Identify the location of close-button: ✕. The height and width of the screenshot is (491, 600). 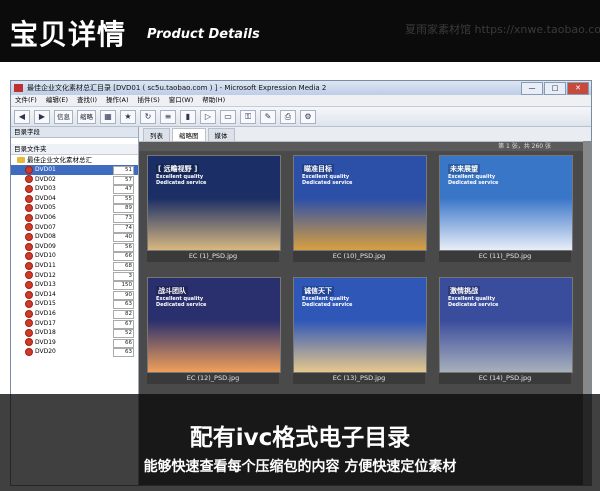
(578, 88).